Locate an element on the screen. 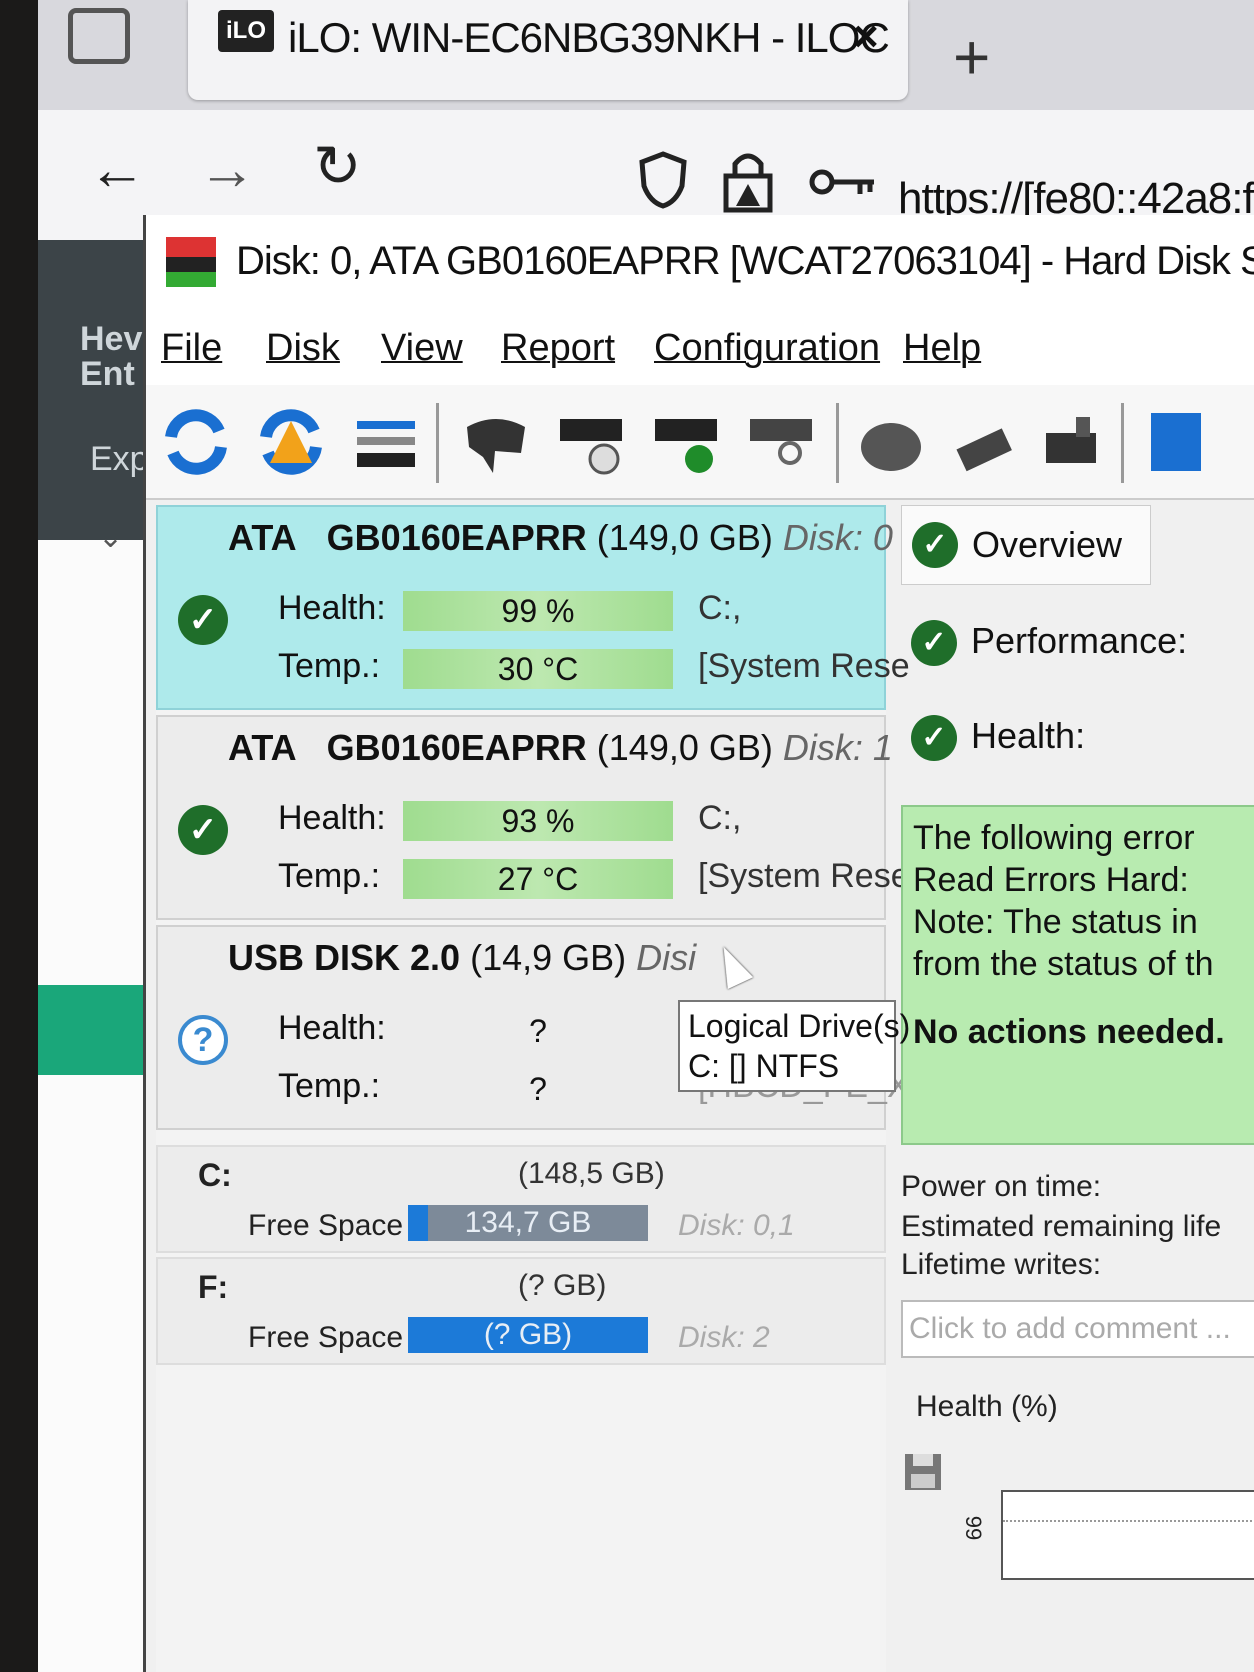  menu-file: File is located at coordinates (191, 348).